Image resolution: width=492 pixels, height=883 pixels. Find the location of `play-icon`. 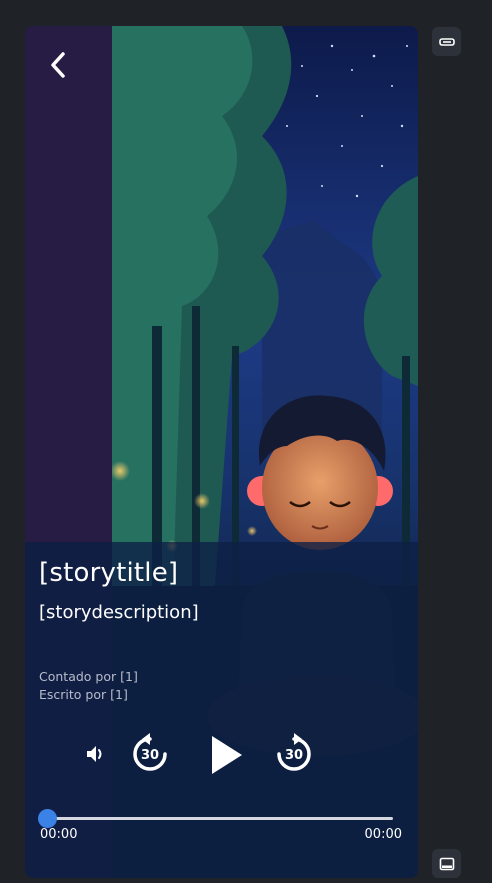

play-icon is located at coordinates (227, 755).